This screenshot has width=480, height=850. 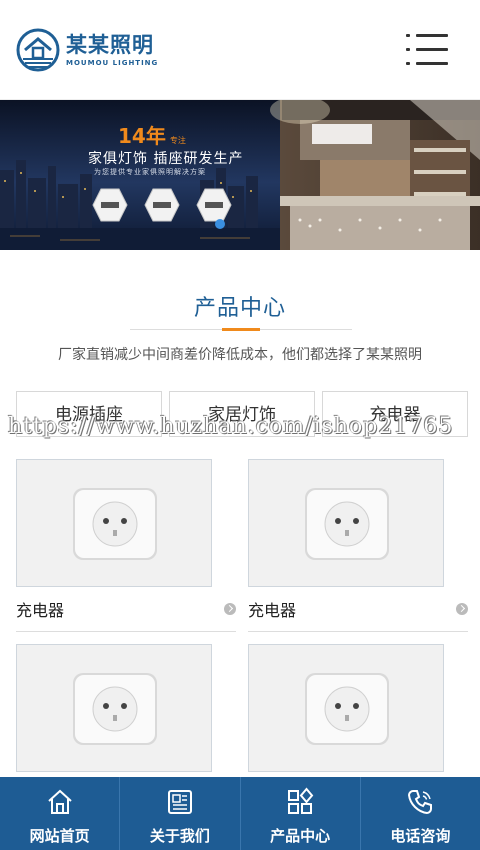 I want to click on logo-title: 某某照明, so click(x=110, y=45).